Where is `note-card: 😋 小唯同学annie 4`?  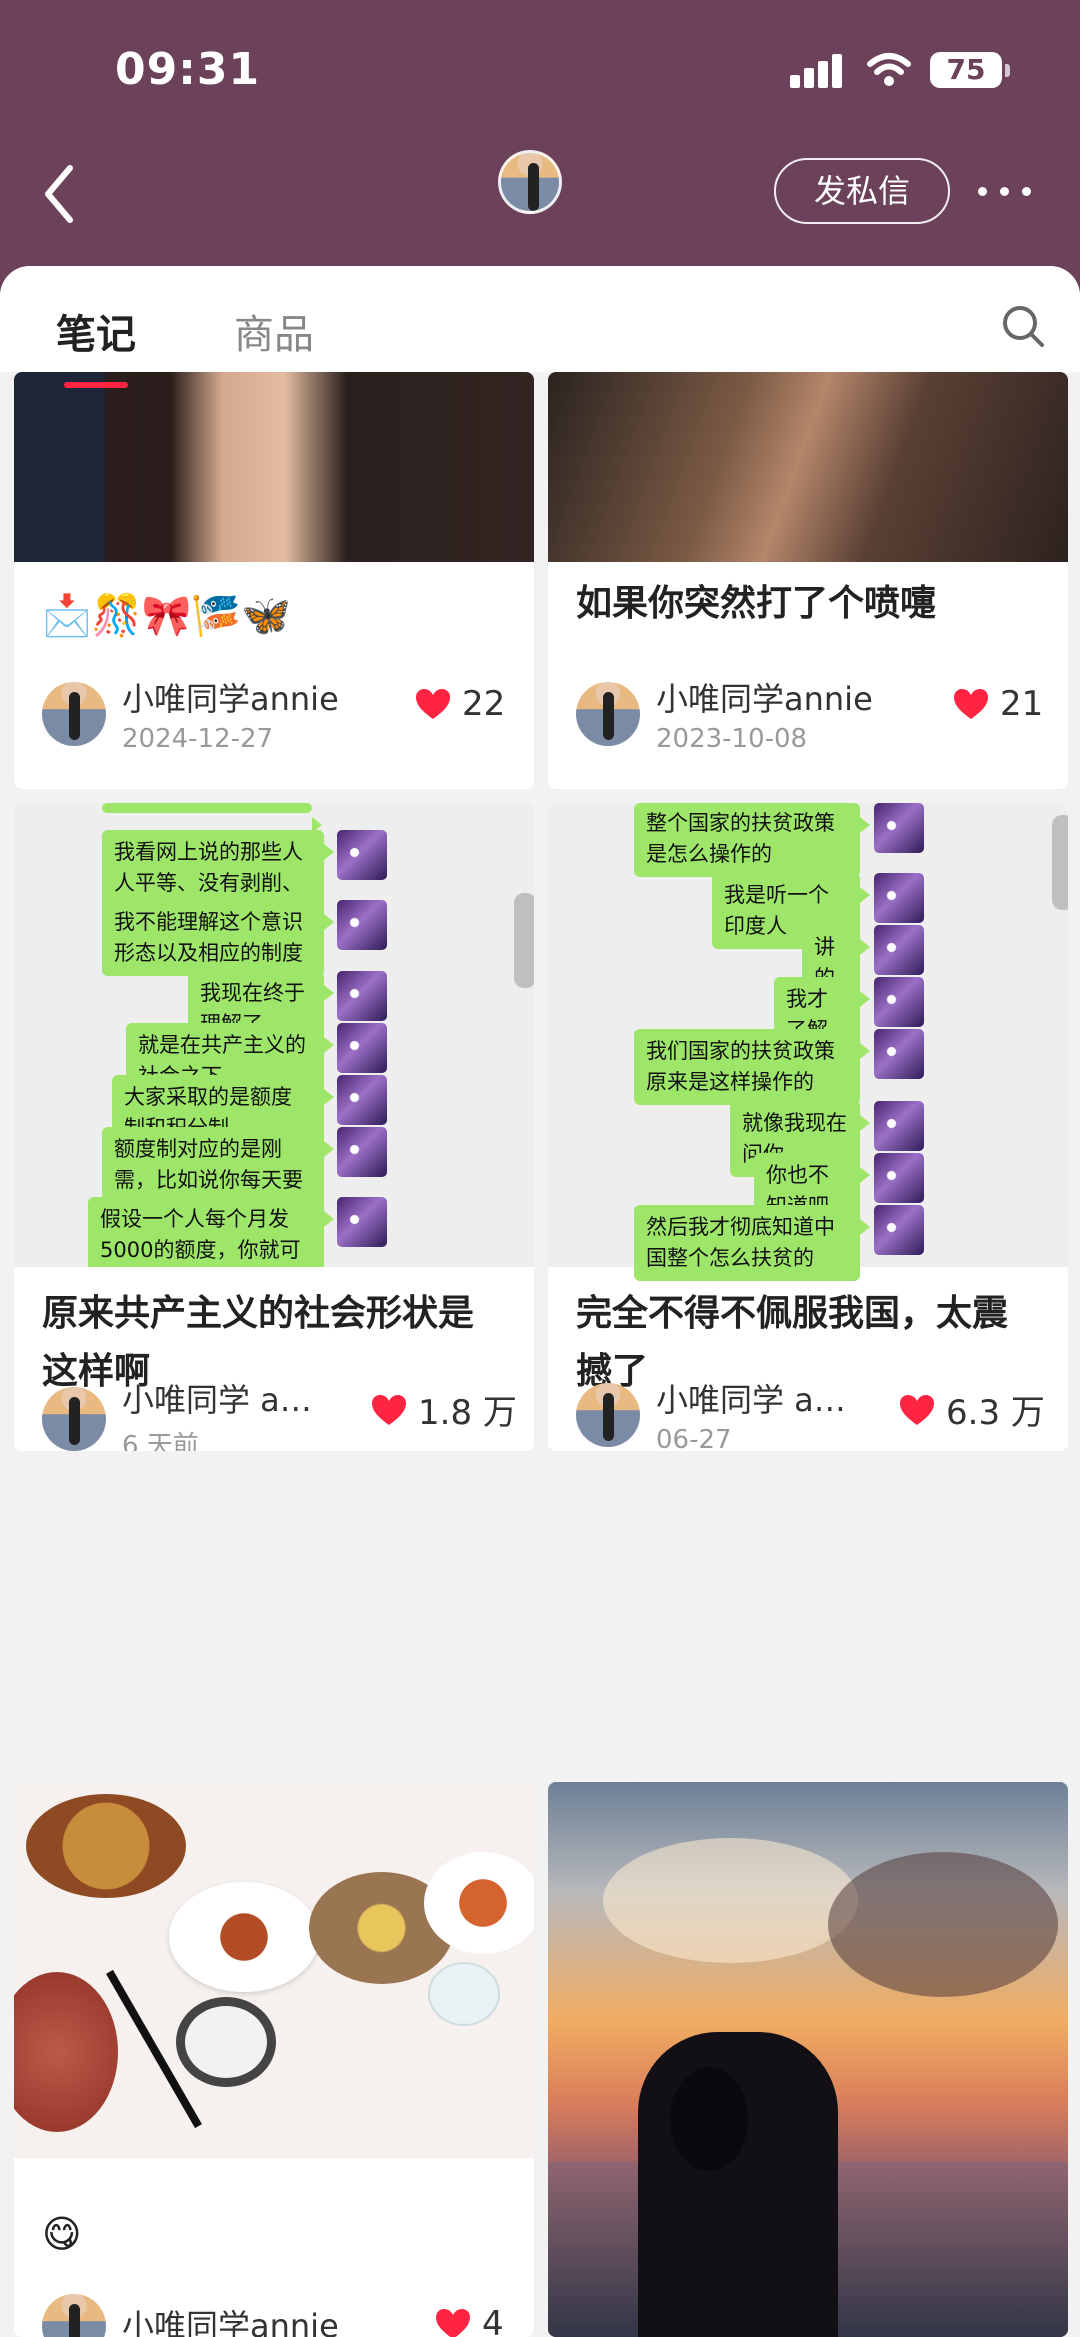 note-card: 😋 小唯同学annie 4 is located at coordinates (274, 2059).